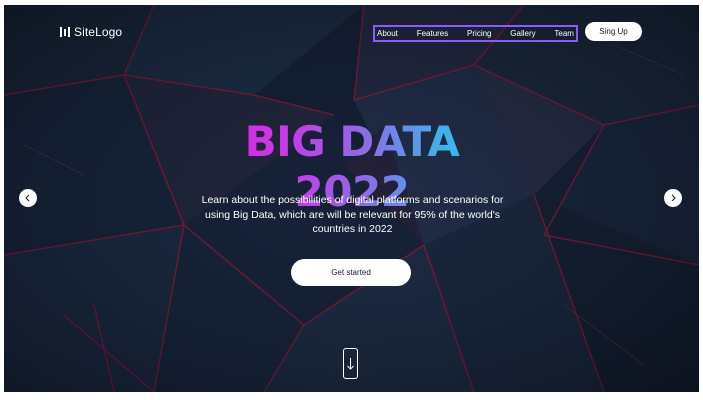  Describe the element at coordinates (433, 33) in the screenshot. I see `nav-item-features: Features` at that location.